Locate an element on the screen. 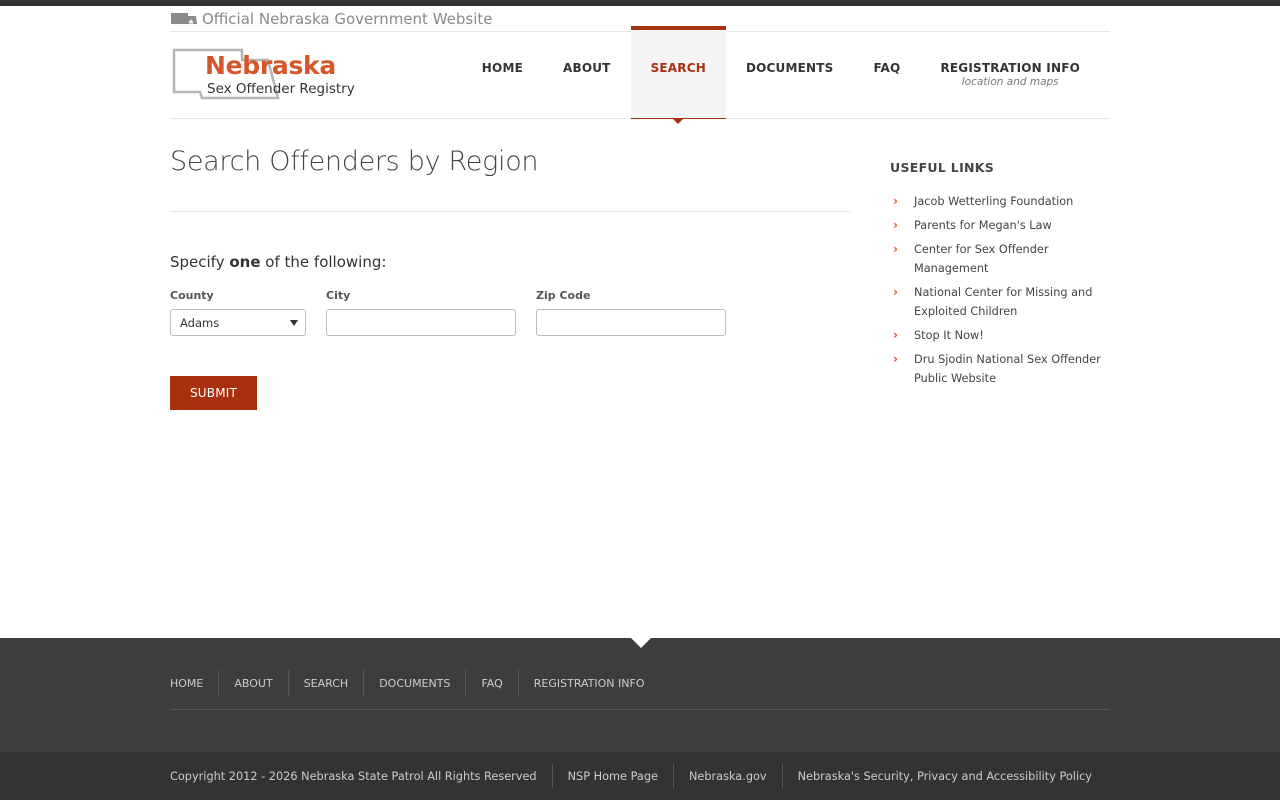 The height and width of the screenshot is (800, 1280). site-logo: Nebraska Sex Offender Registry is located at coordinates (267, 76).